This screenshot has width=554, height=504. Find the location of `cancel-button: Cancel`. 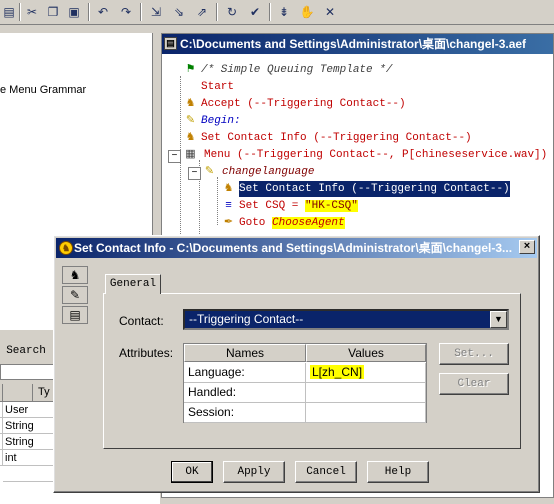

cancel-button: Cancel is located at coordinates (326, 472).